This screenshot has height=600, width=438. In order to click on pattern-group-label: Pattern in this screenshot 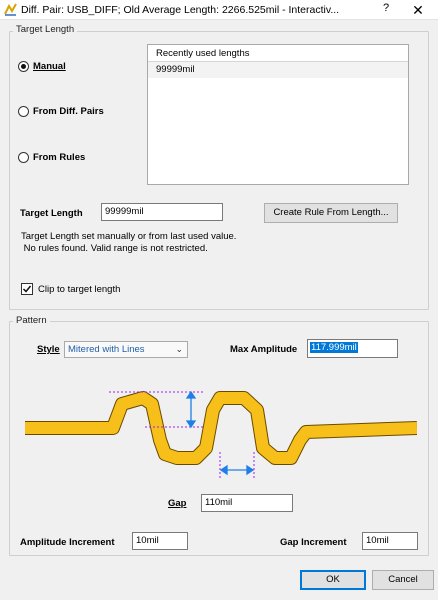, I will do `click(31, 320)`.